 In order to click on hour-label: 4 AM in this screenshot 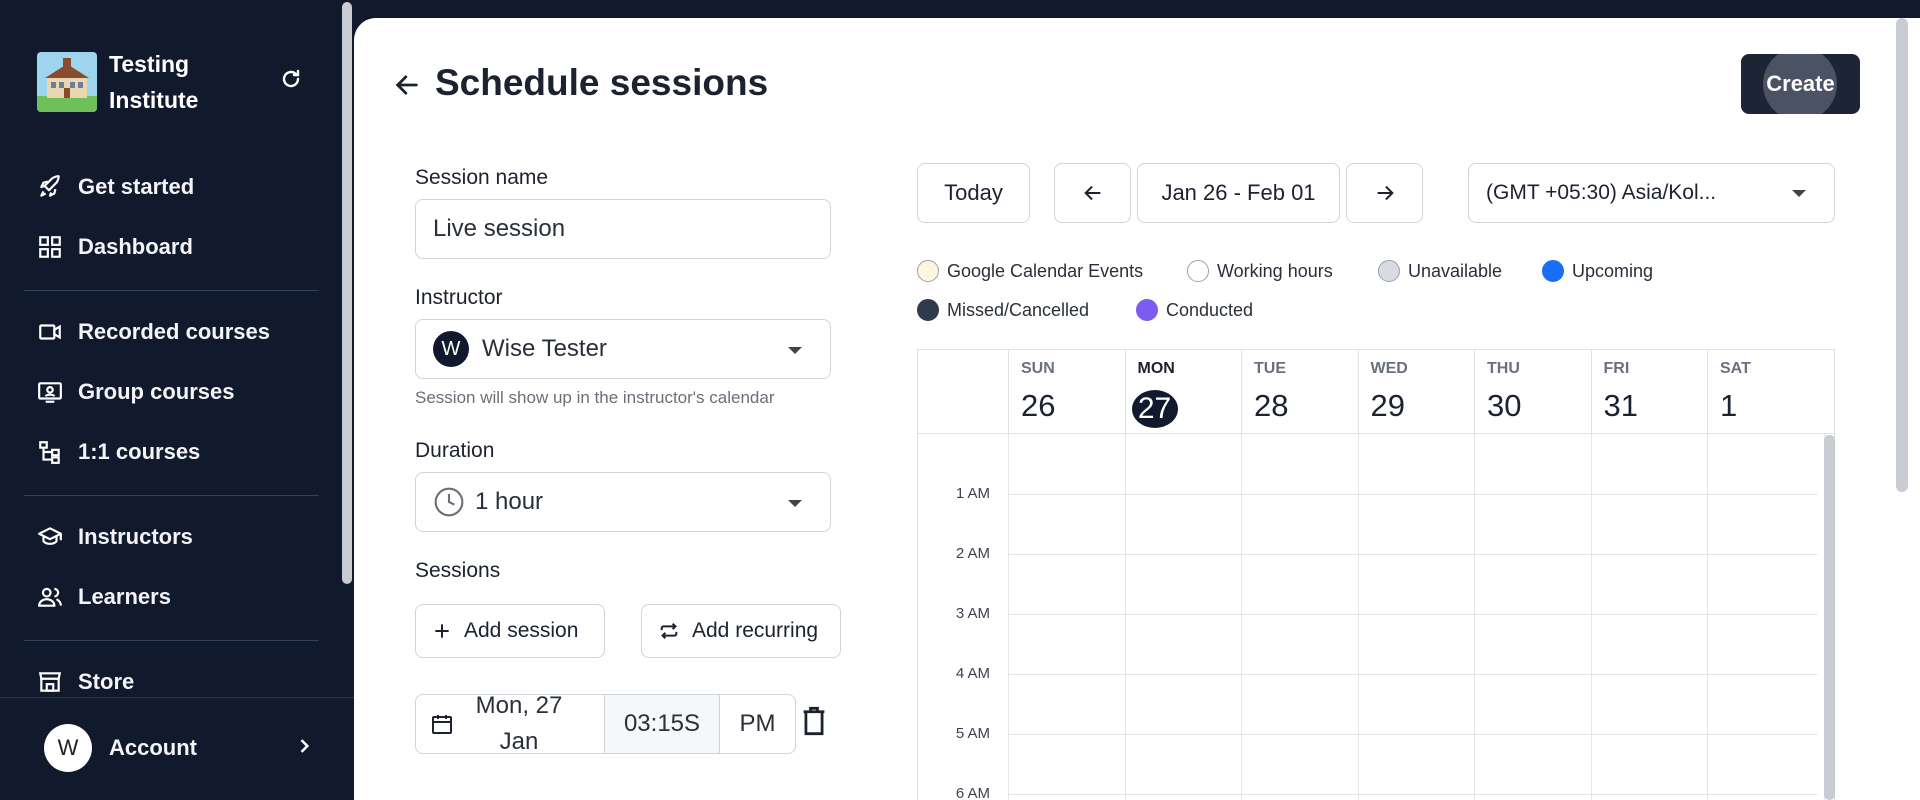, I will do `click(972, 673)`.